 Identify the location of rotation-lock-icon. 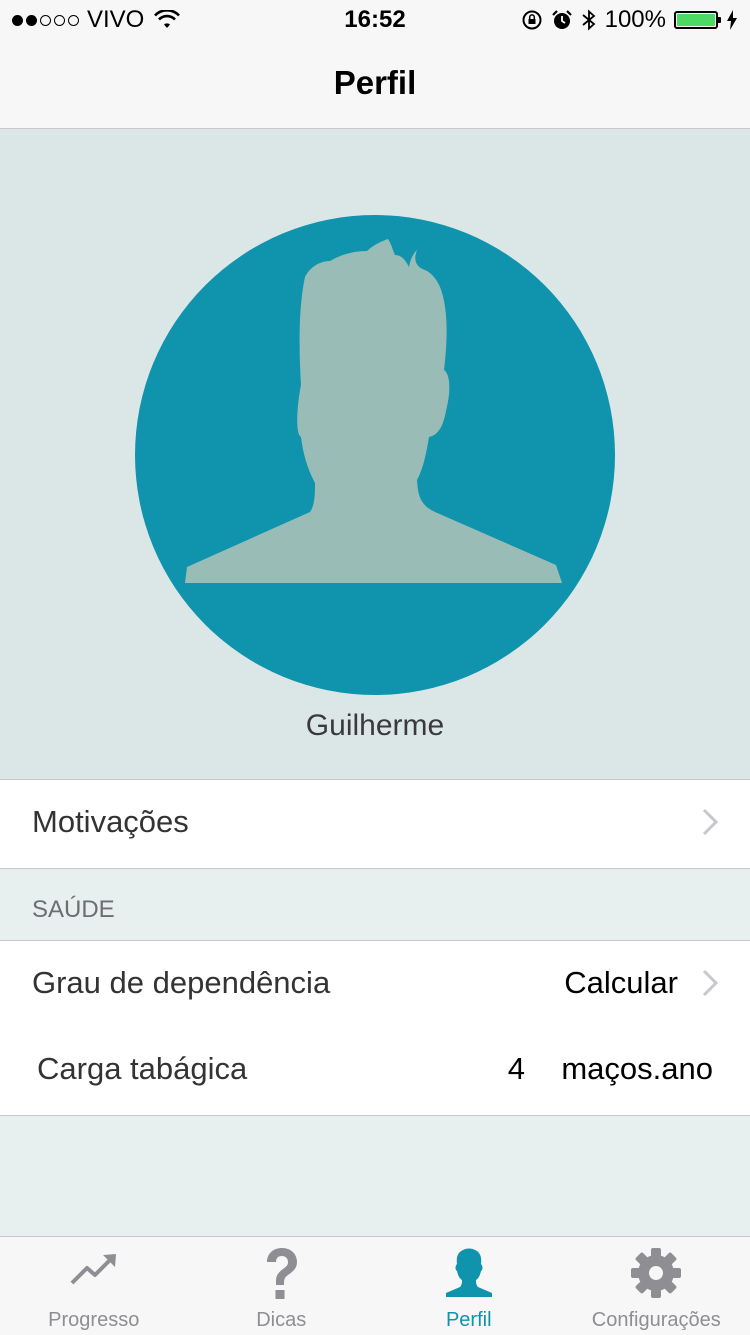
(532, 20).